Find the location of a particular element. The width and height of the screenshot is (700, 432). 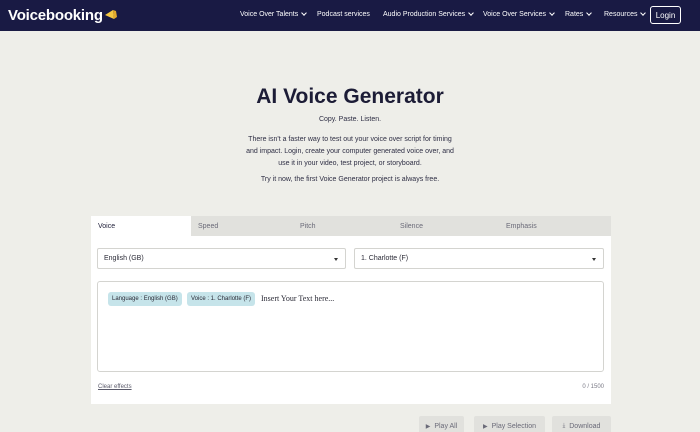

voice-select-value: 1. Charlotte (F) is located at coordinates (385, 258).